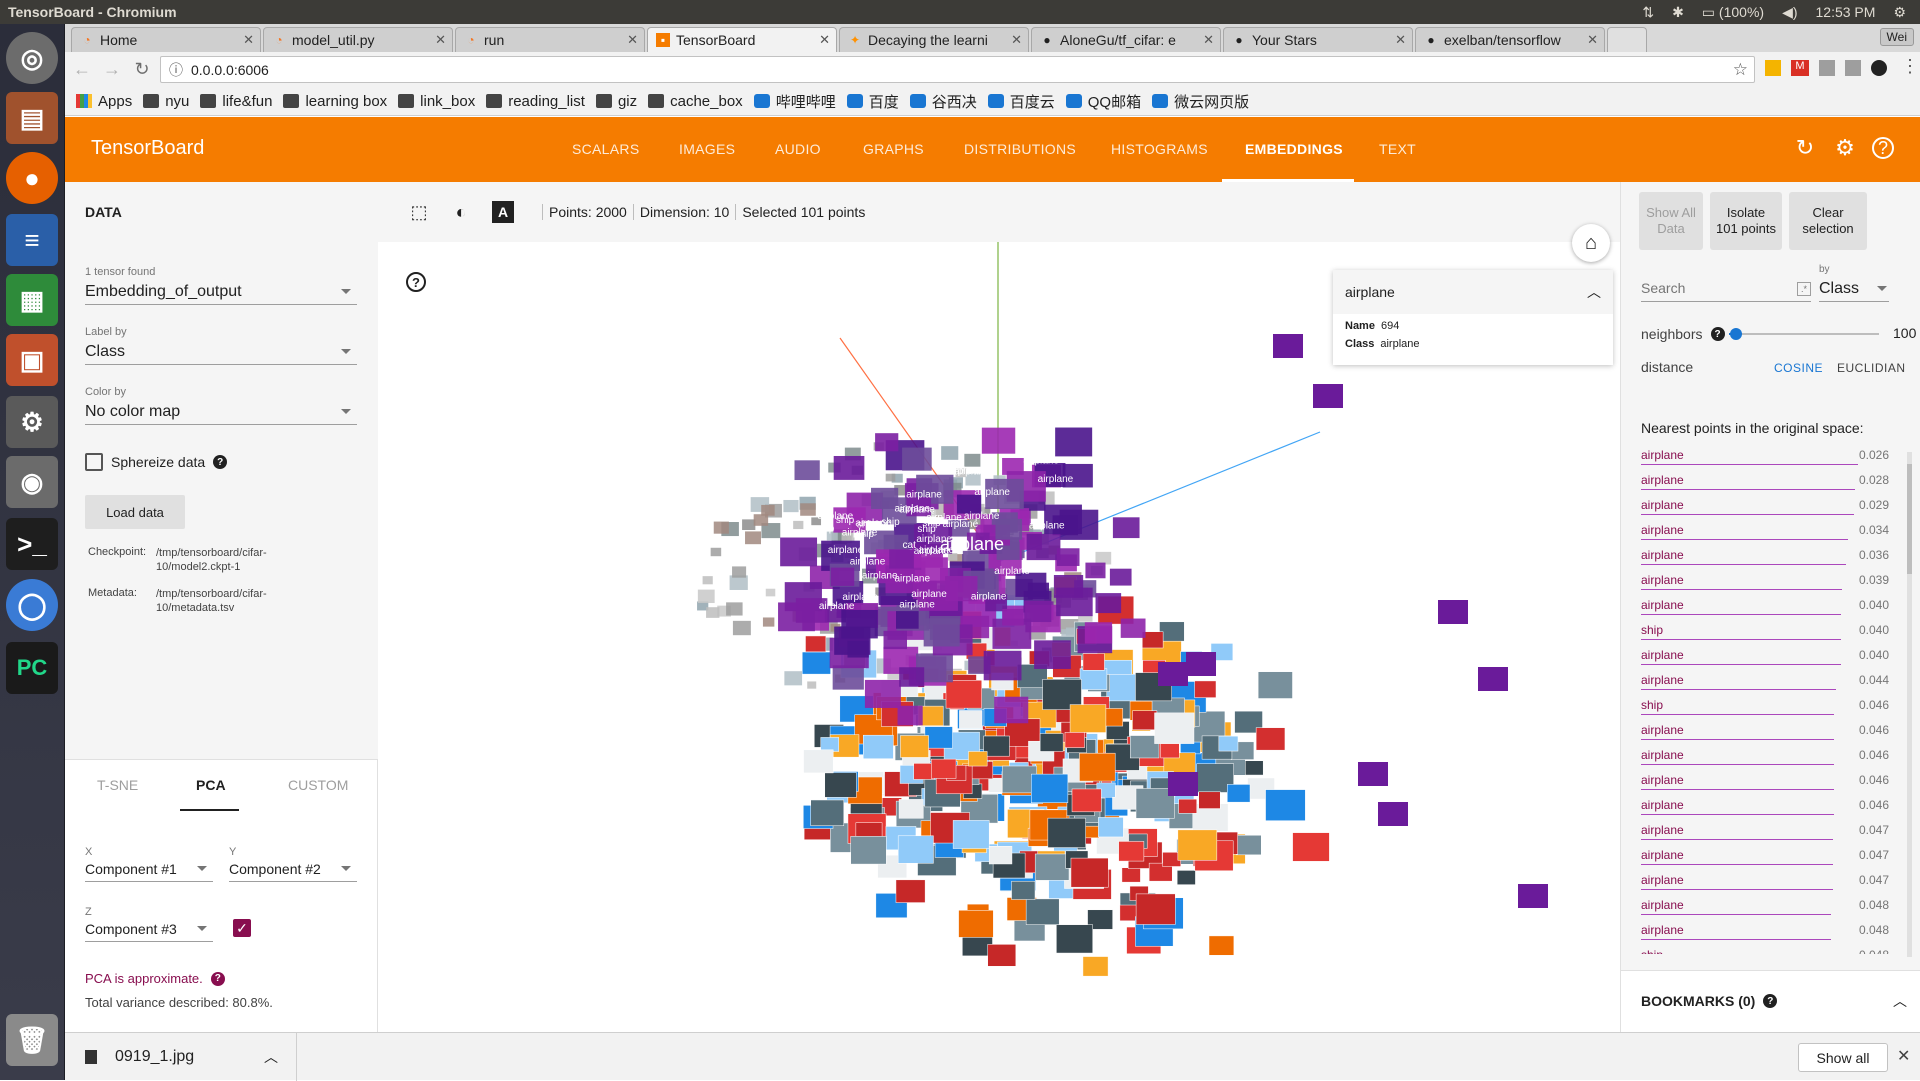 The width and height of the screenshot is (1920, 1081). Describe the element at coordinates (1159, 149) in the screenshot. I see `tab-histograms: HISTOGRAMS` at that location.